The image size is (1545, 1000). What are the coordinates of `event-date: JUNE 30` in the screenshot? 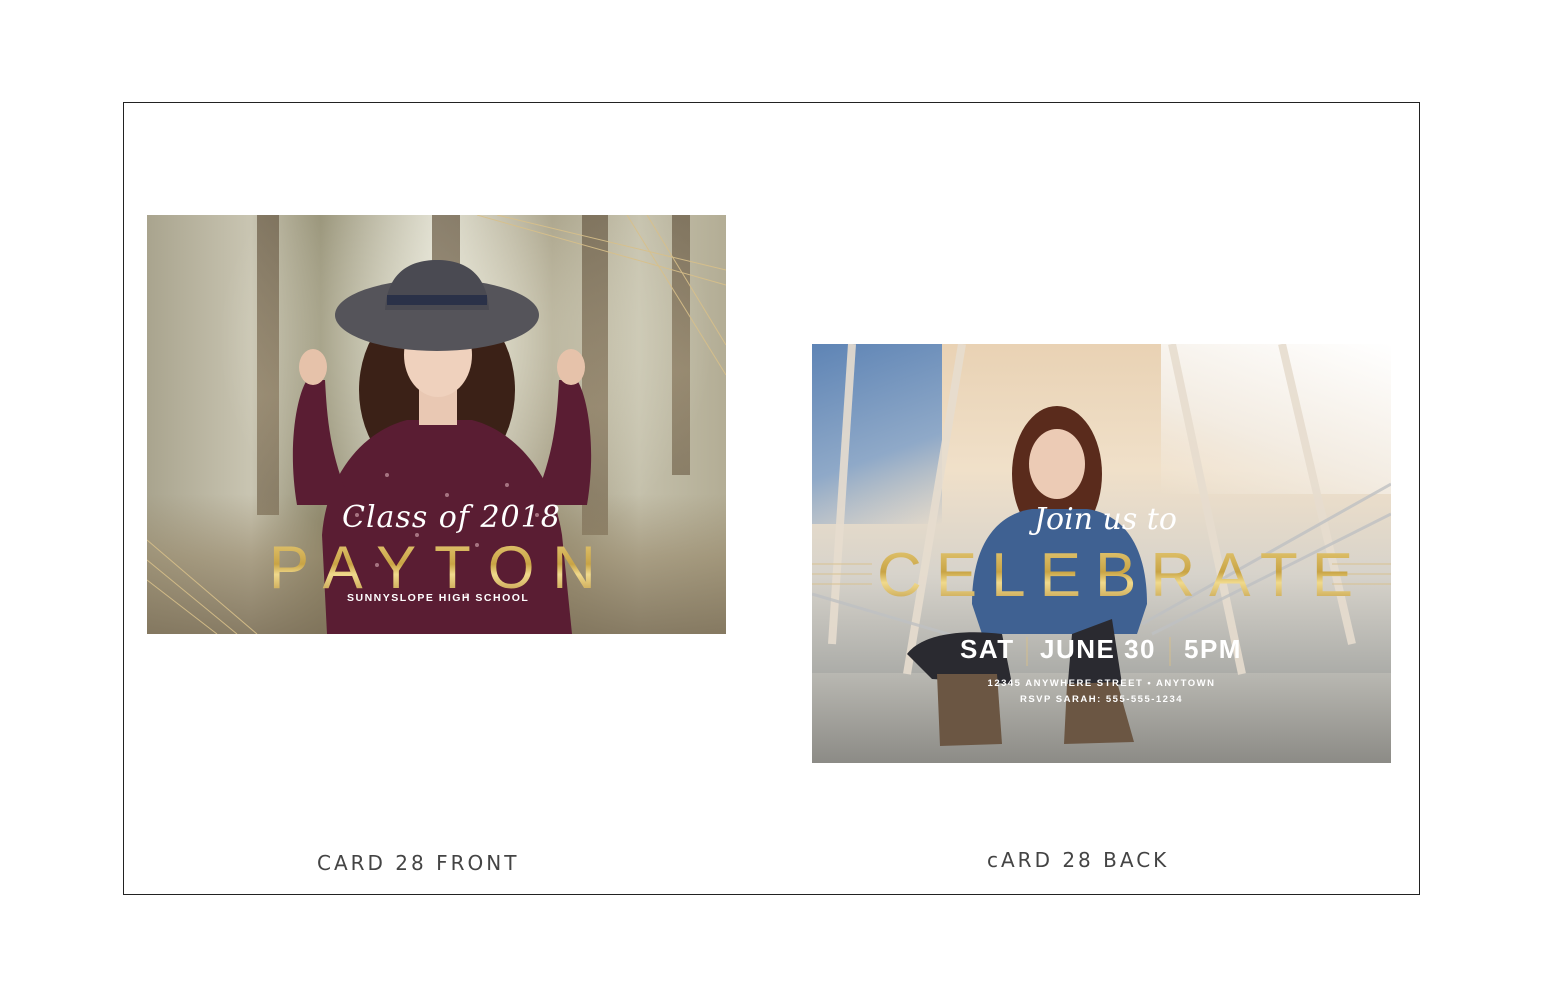 It's located at (1098, 649).